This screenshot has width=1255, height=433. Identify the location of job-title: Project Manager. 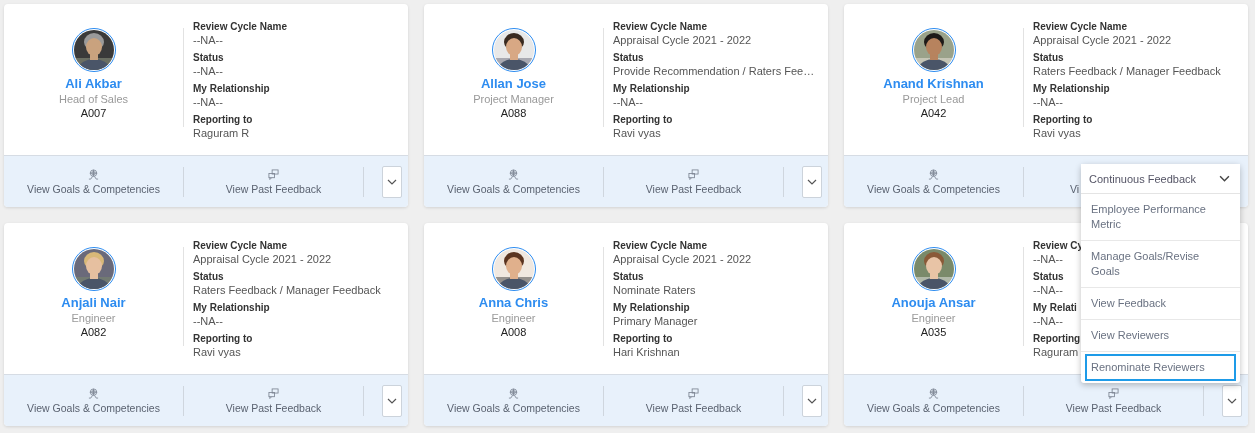
(513, 99).